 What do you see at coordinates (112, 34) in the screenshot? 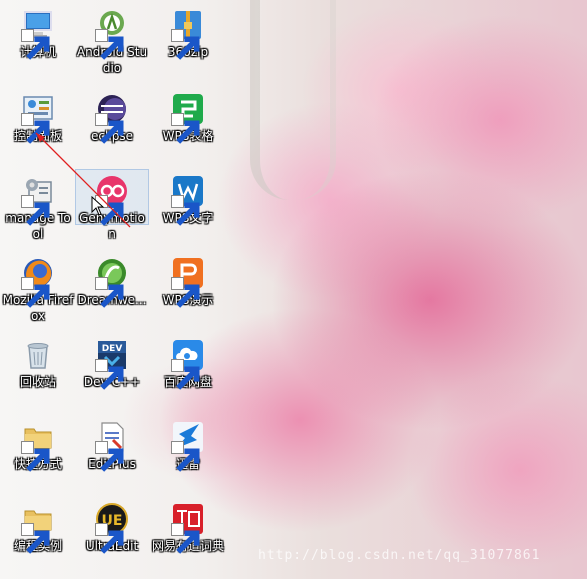
I see `android-studio-icon` at bounding box center [112, 34].